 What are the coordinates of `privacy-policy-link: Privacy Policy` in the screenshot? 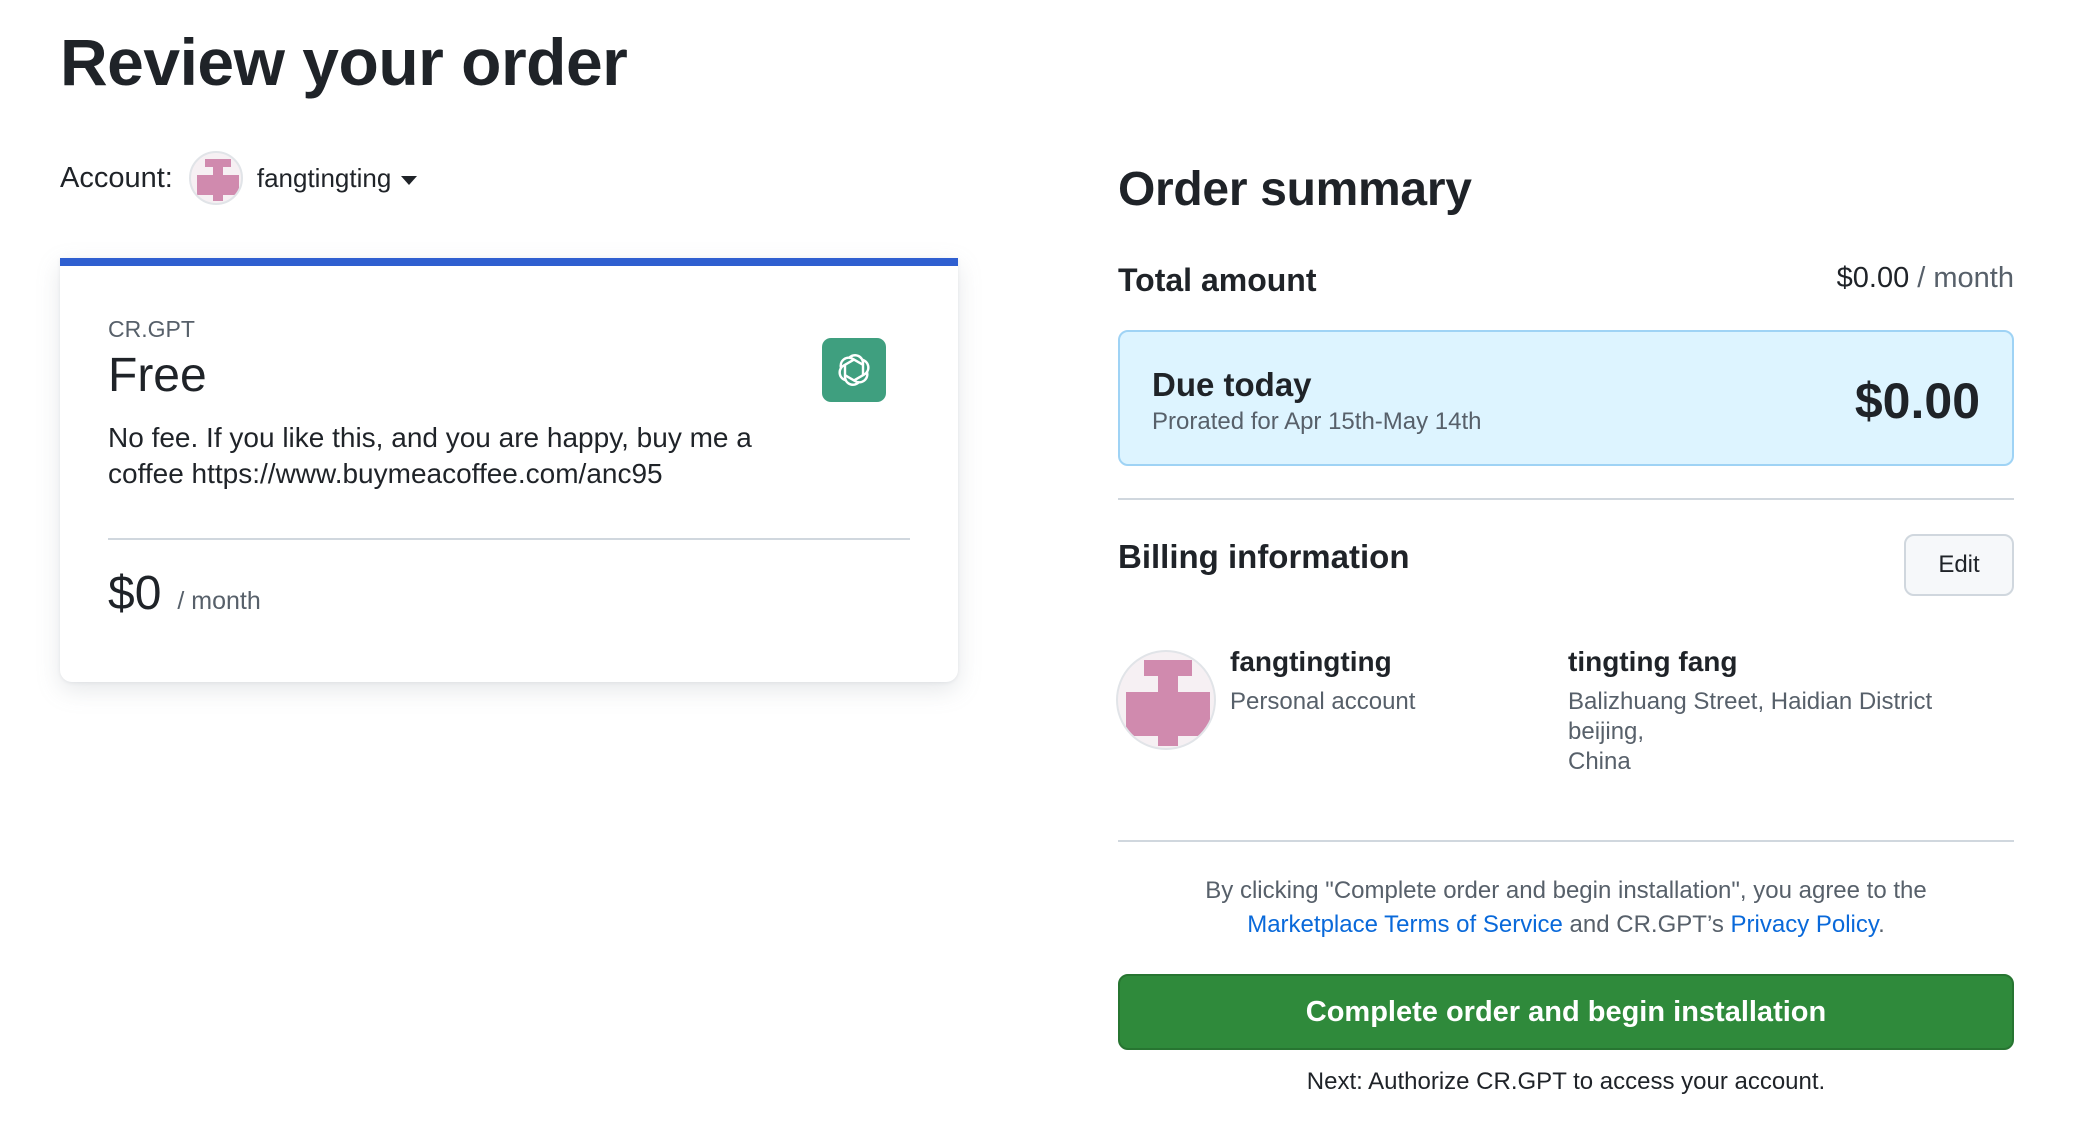 It's located at (1805, 924).